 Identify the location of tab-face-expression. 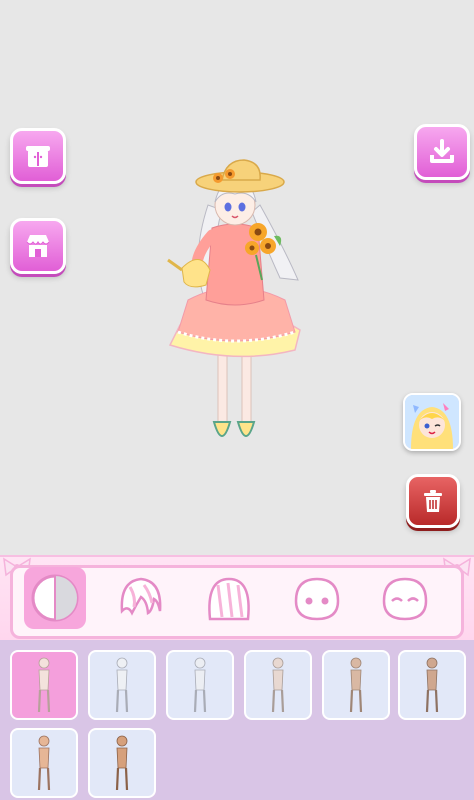
(405, 598).